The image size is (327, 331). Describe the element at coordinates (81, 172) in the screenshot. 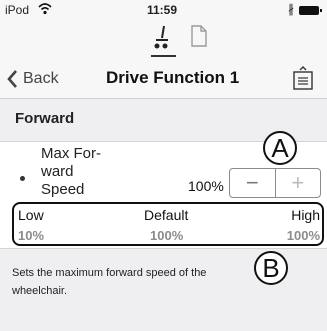

I see `setting-name: Max For- ward Speed` at that location.